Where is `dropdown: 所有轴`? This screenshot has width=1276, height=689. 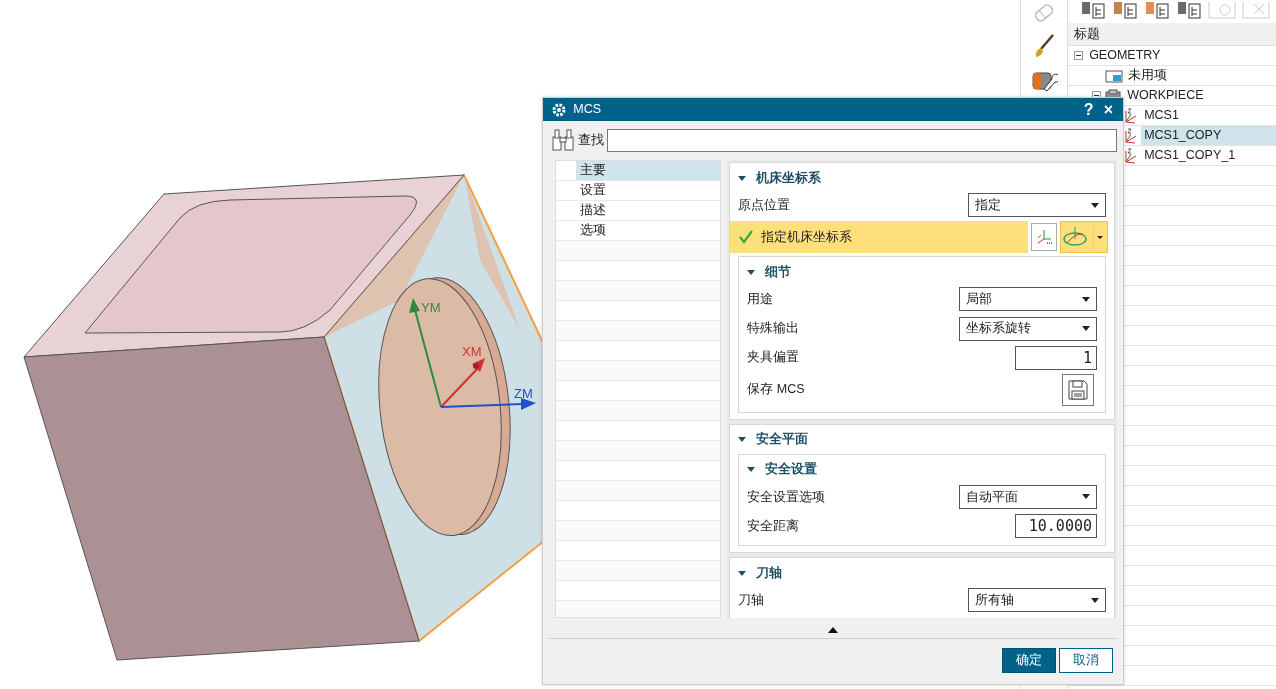 dropdown: 所有轴 is located at coordinates (1037, 600).